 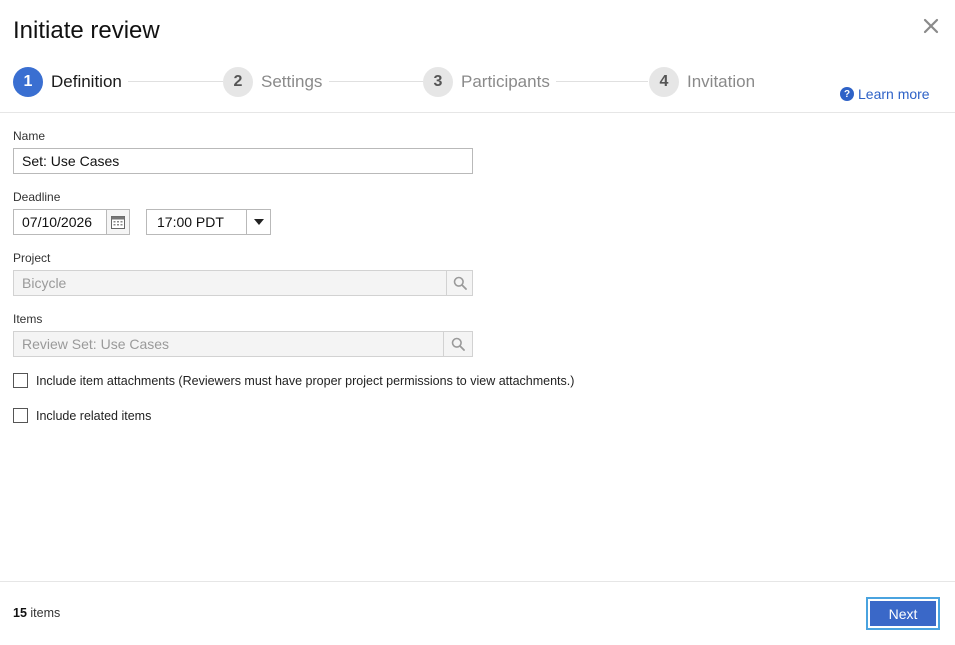 What do you see at coordinates (20, 415) in the screenshot?
I see `include-related-checkbox` at bounding box center [20, 415].